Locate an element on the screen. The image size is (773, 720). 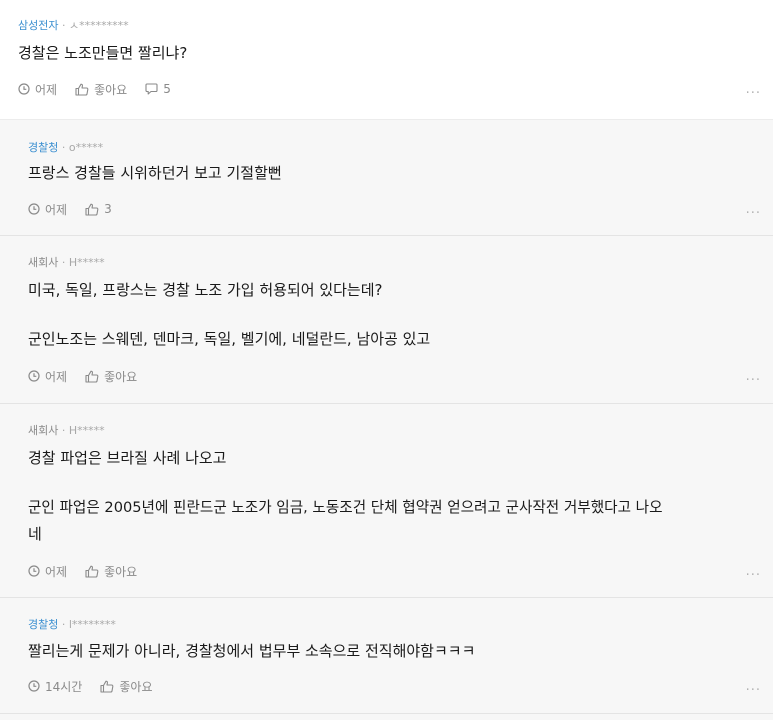
reply-meta: 경찰청 · l******** is located at coordinates (72, 624).